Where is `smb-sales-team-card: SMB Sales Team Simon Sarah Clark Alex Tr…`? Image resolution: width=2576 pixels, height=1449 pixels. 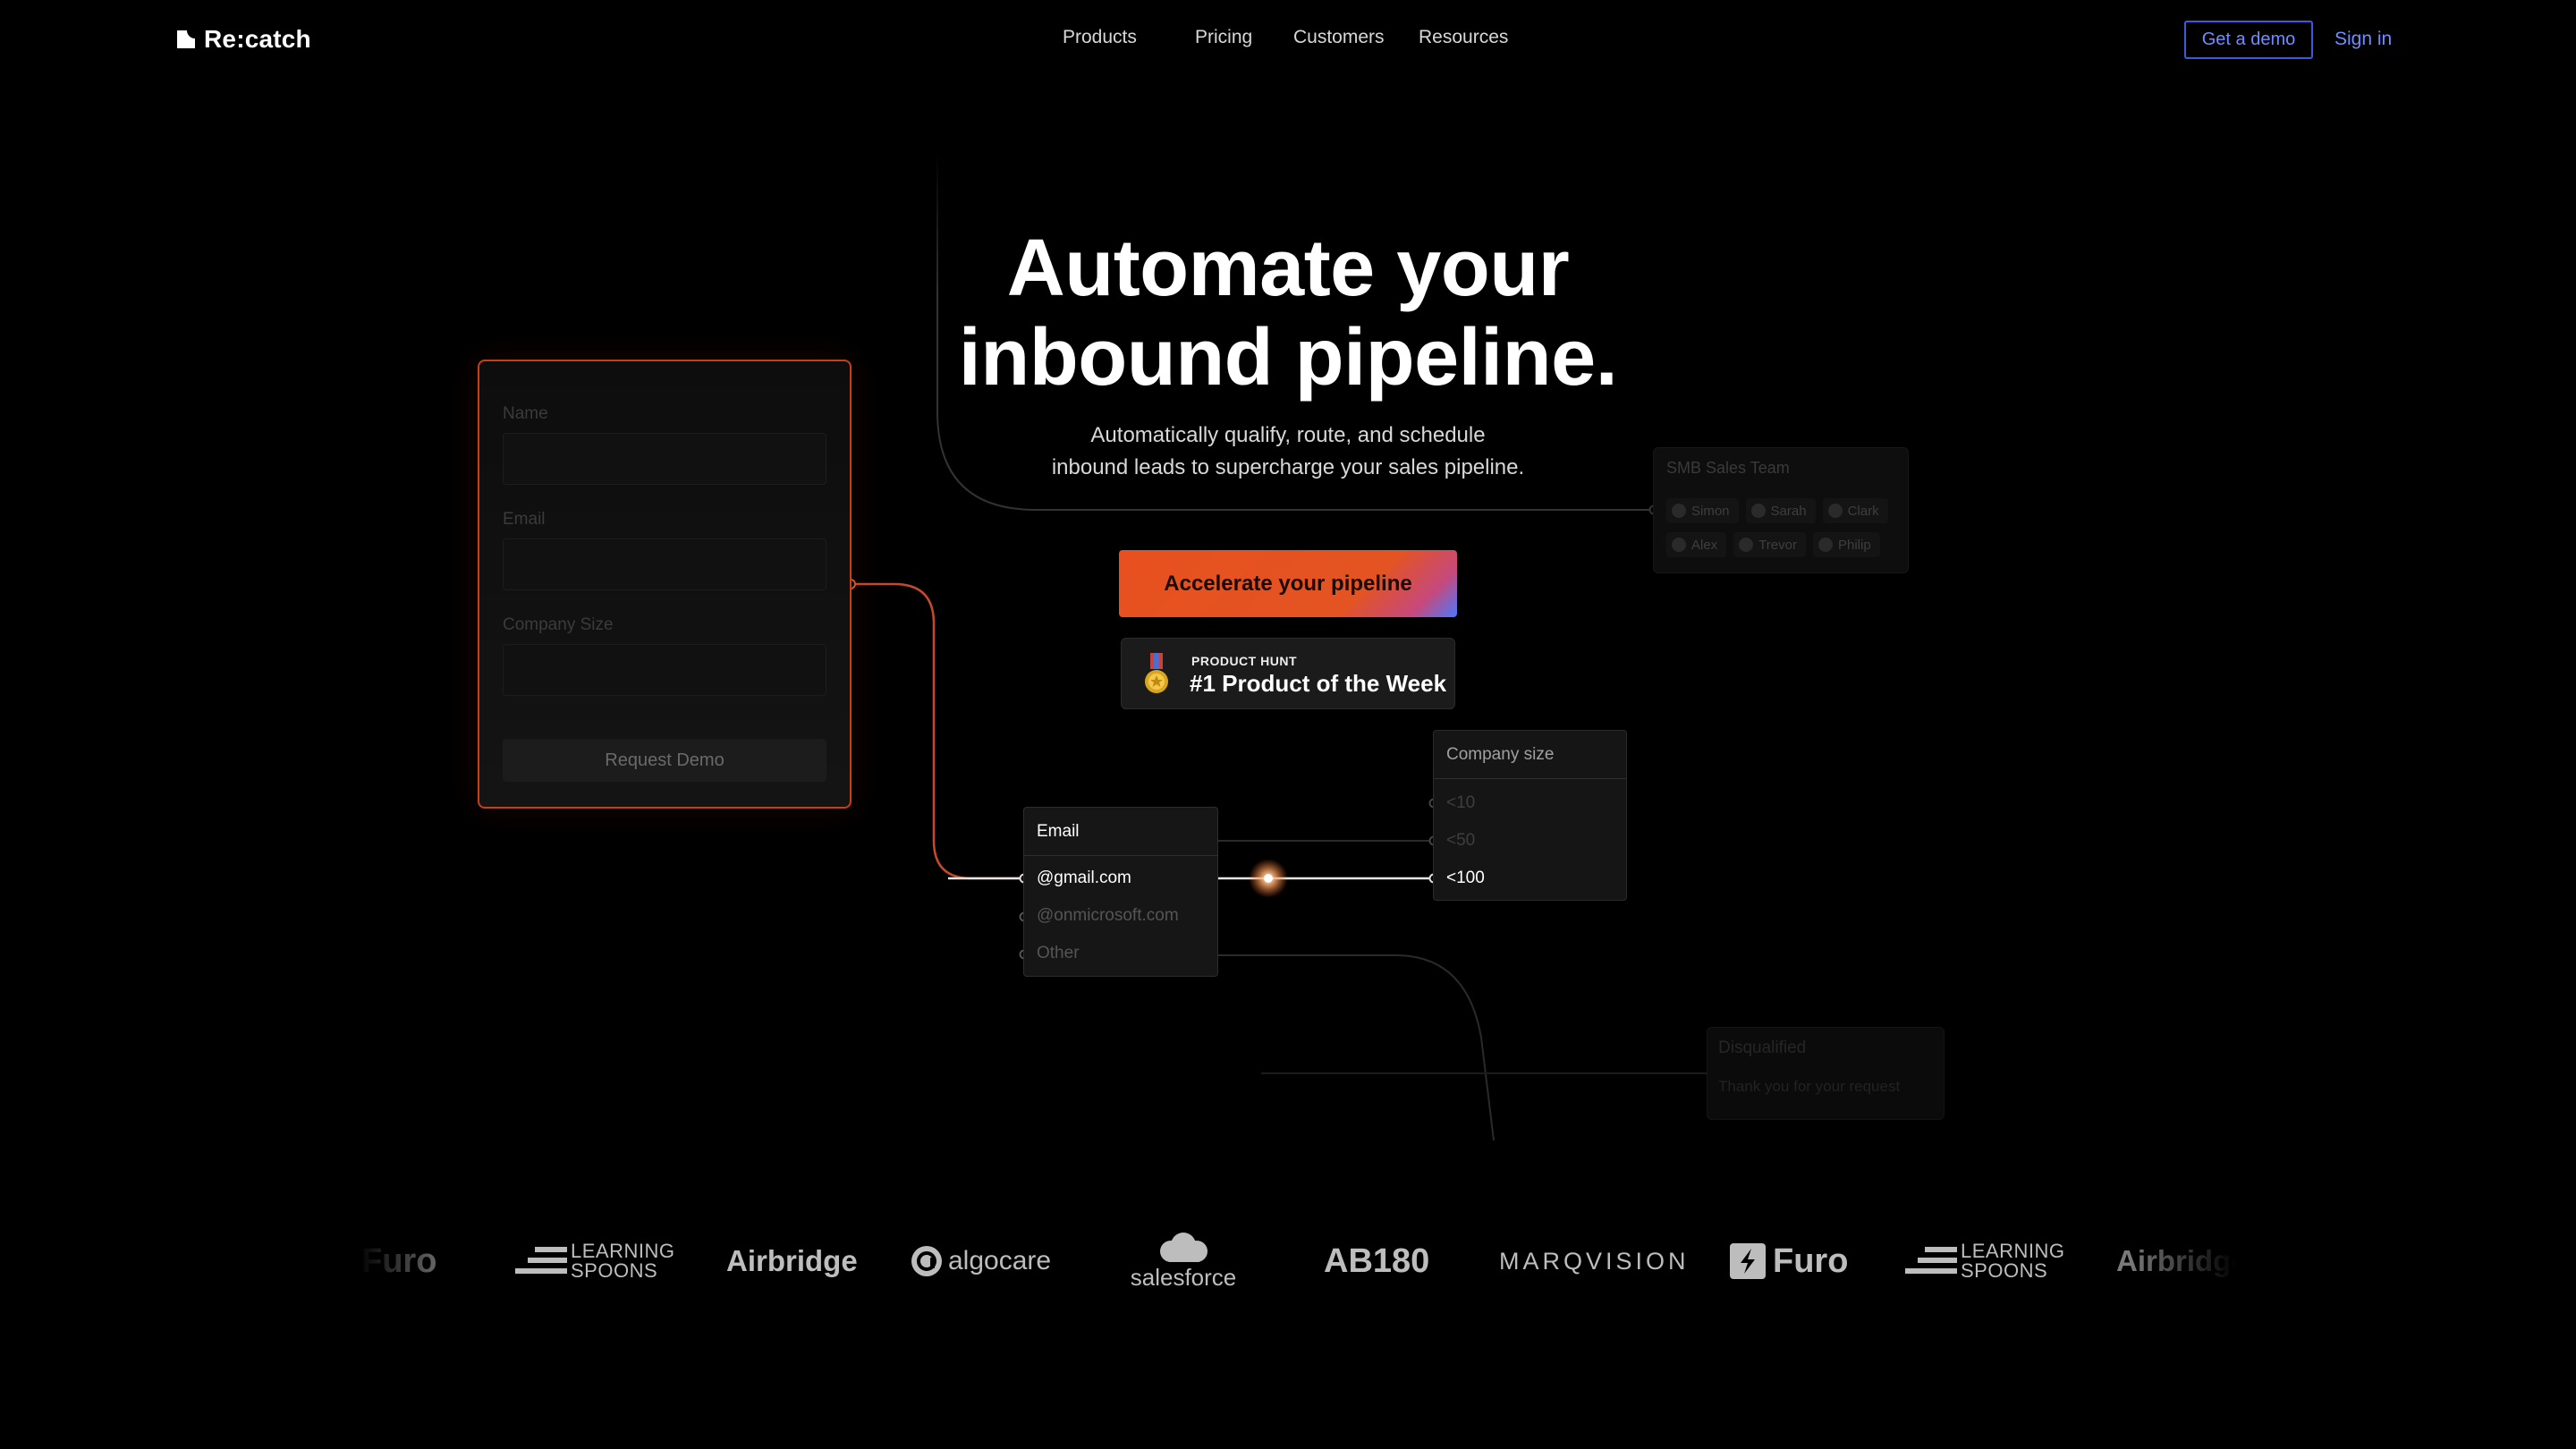 smb-sales-team-card: SMB Sales Team Simon Sarah Clark Alex Tr… is located at coordinates (1781, 510).